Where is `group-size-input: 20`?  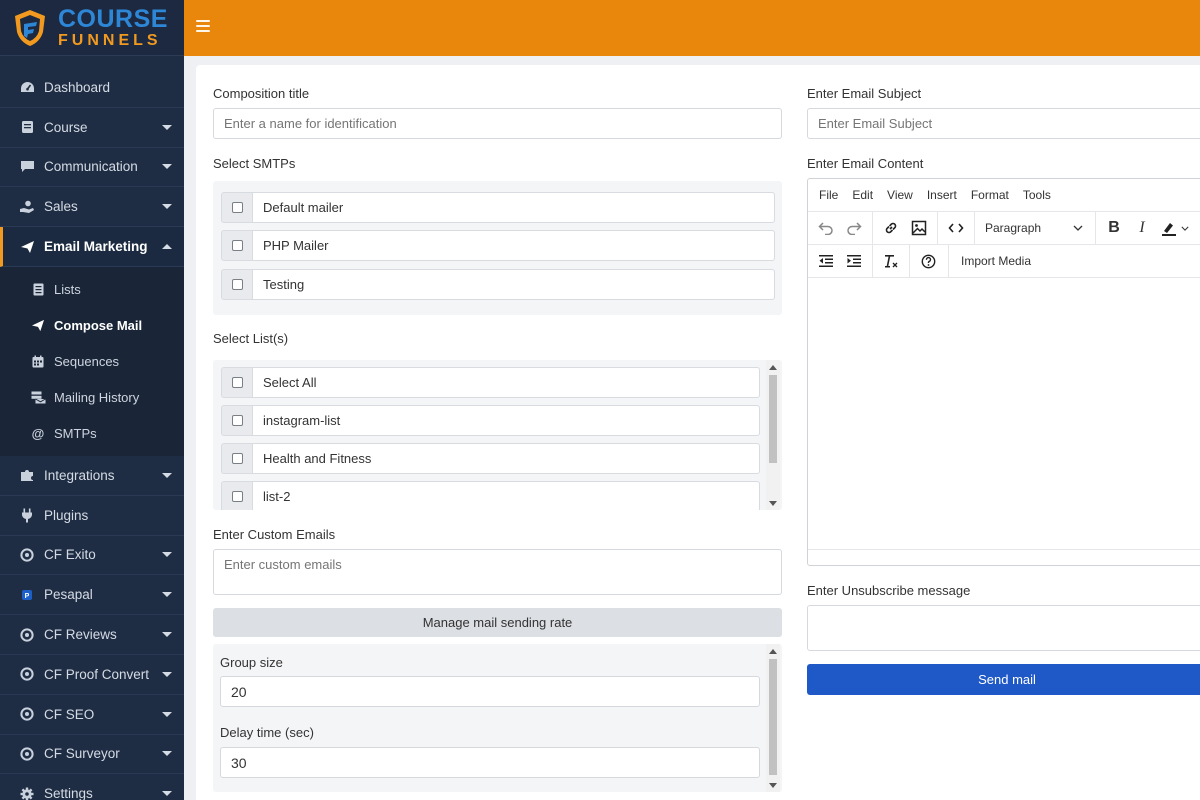 group-size-input: 20 is located at coordinates (490, 691).